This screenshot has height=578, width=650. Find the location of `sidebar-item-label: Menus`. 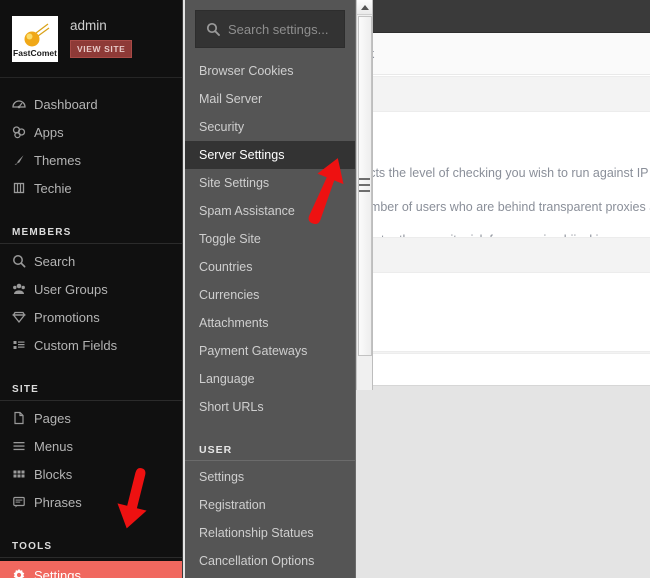

sidebar-item-label: Menus is located at coordinates (54, 446).